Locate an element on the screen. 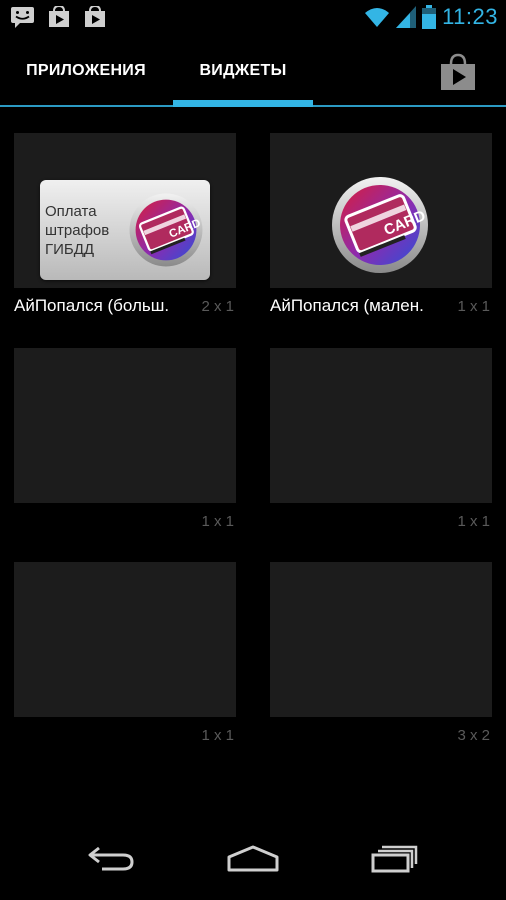 The height and width of the screenshot is (900, 506). widget-size: 3 x 2 is located at coordinates (473, 735).